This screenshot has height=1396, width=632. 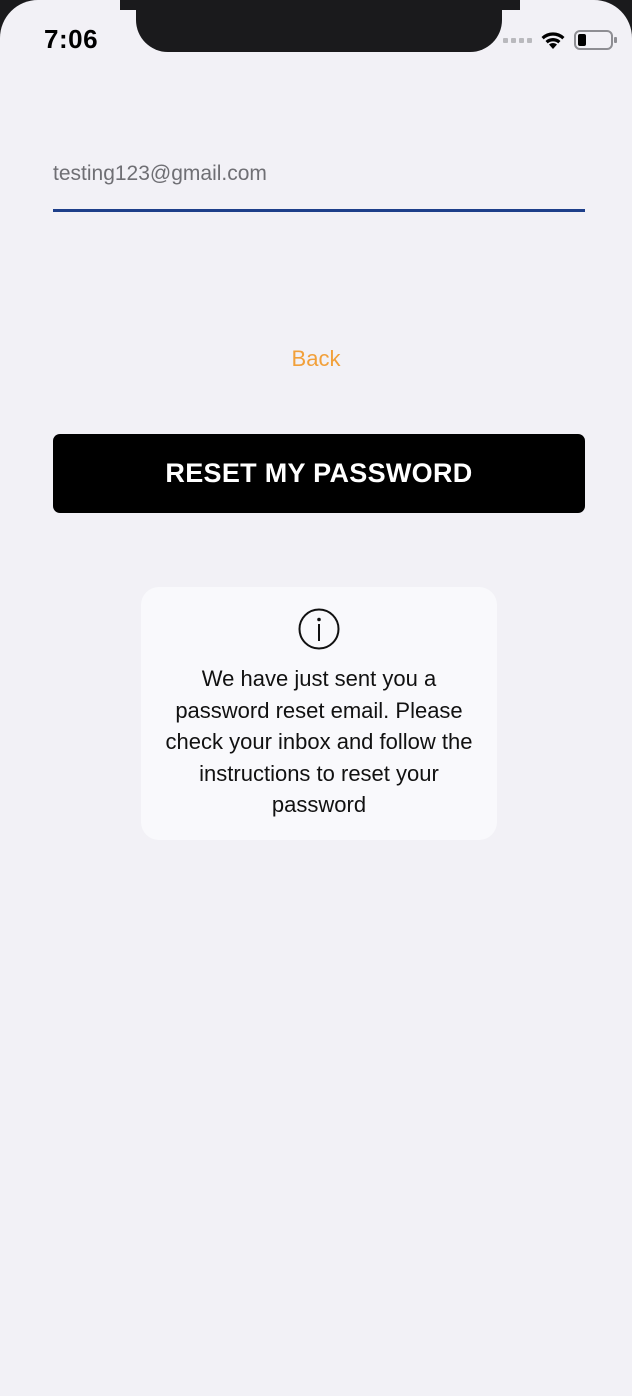 What do you see at coordinates (319, 181) in the screenshot?
I see `email-field: testing123@gmail.com` at bounding box center [319, 181].